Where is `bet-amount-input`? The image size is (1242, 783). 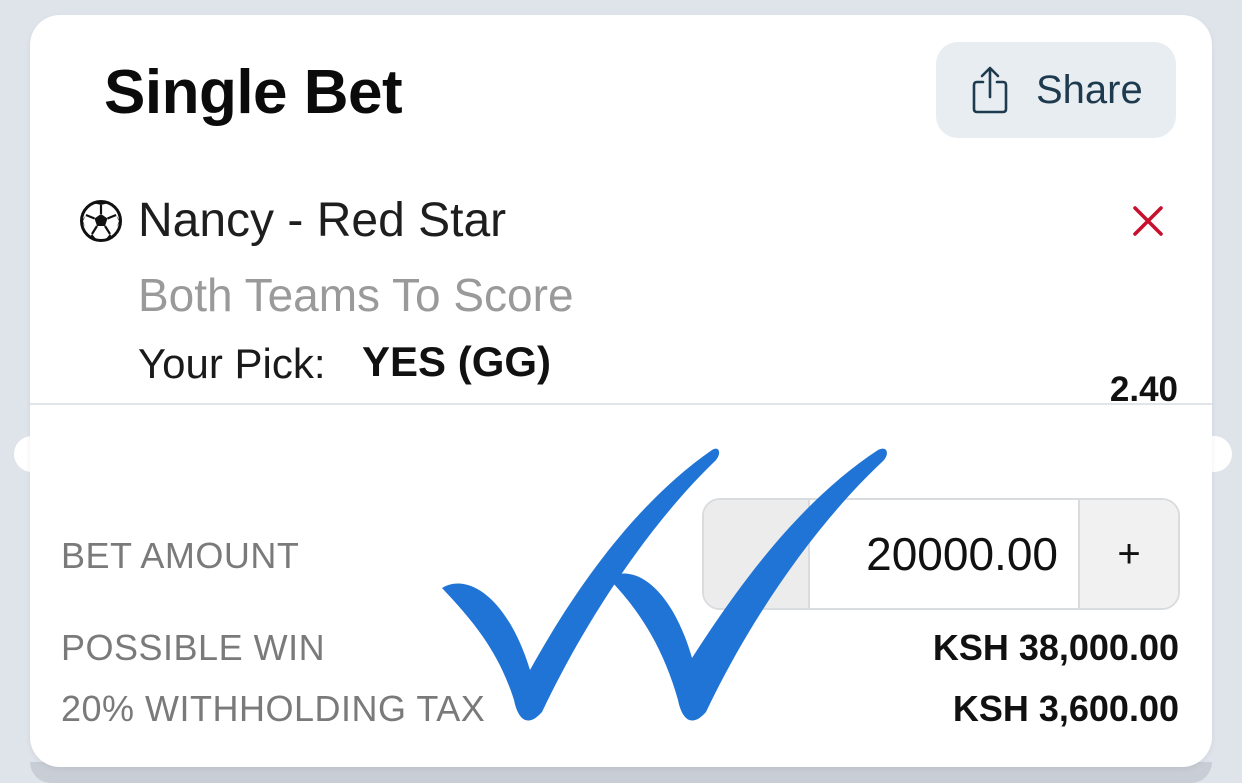 bet-amount-input is located at coordinates (944, 554).